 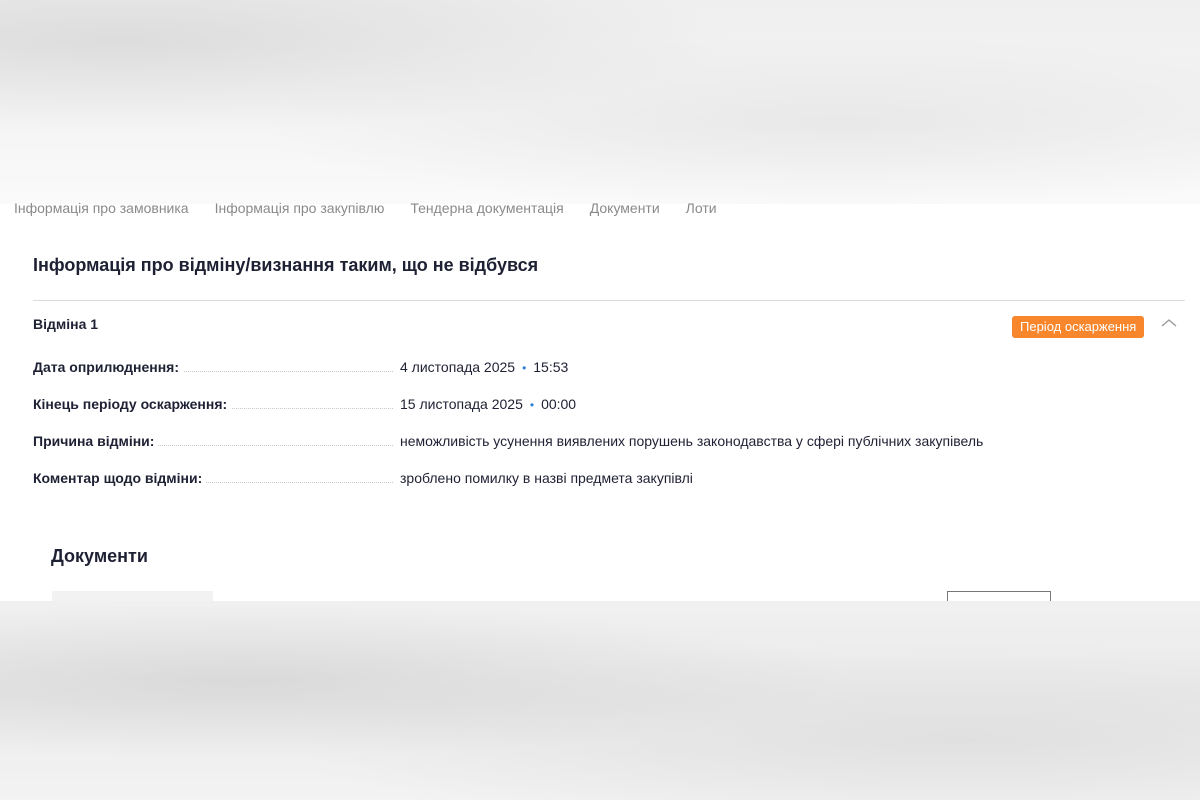 What do you see at coordinates (120, 478) in the screenshot?
I see `field-label: Коментар щодо відміни:` at bounding box center [120, 478].